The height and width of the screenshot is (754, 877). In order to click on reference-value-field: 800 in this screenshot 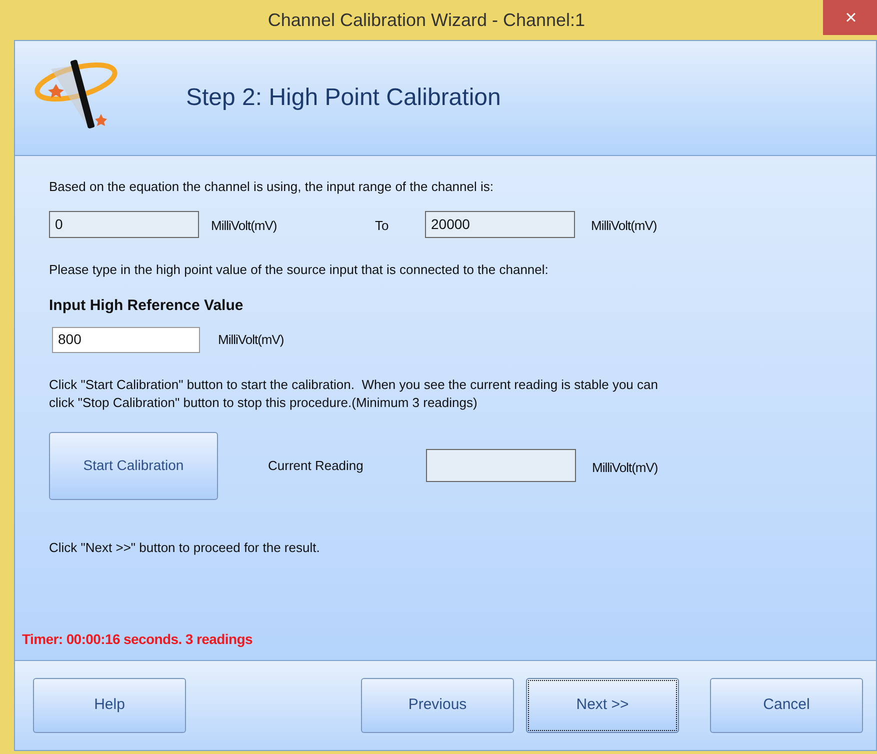, I will do `click(126, 339)`.